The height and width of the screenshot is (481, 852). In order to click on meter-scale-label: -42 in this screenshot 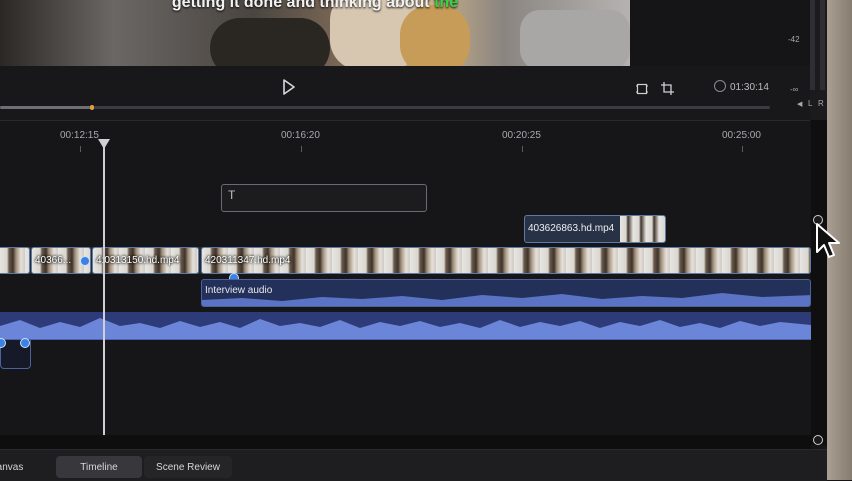, I will do `click(794, 39)`.